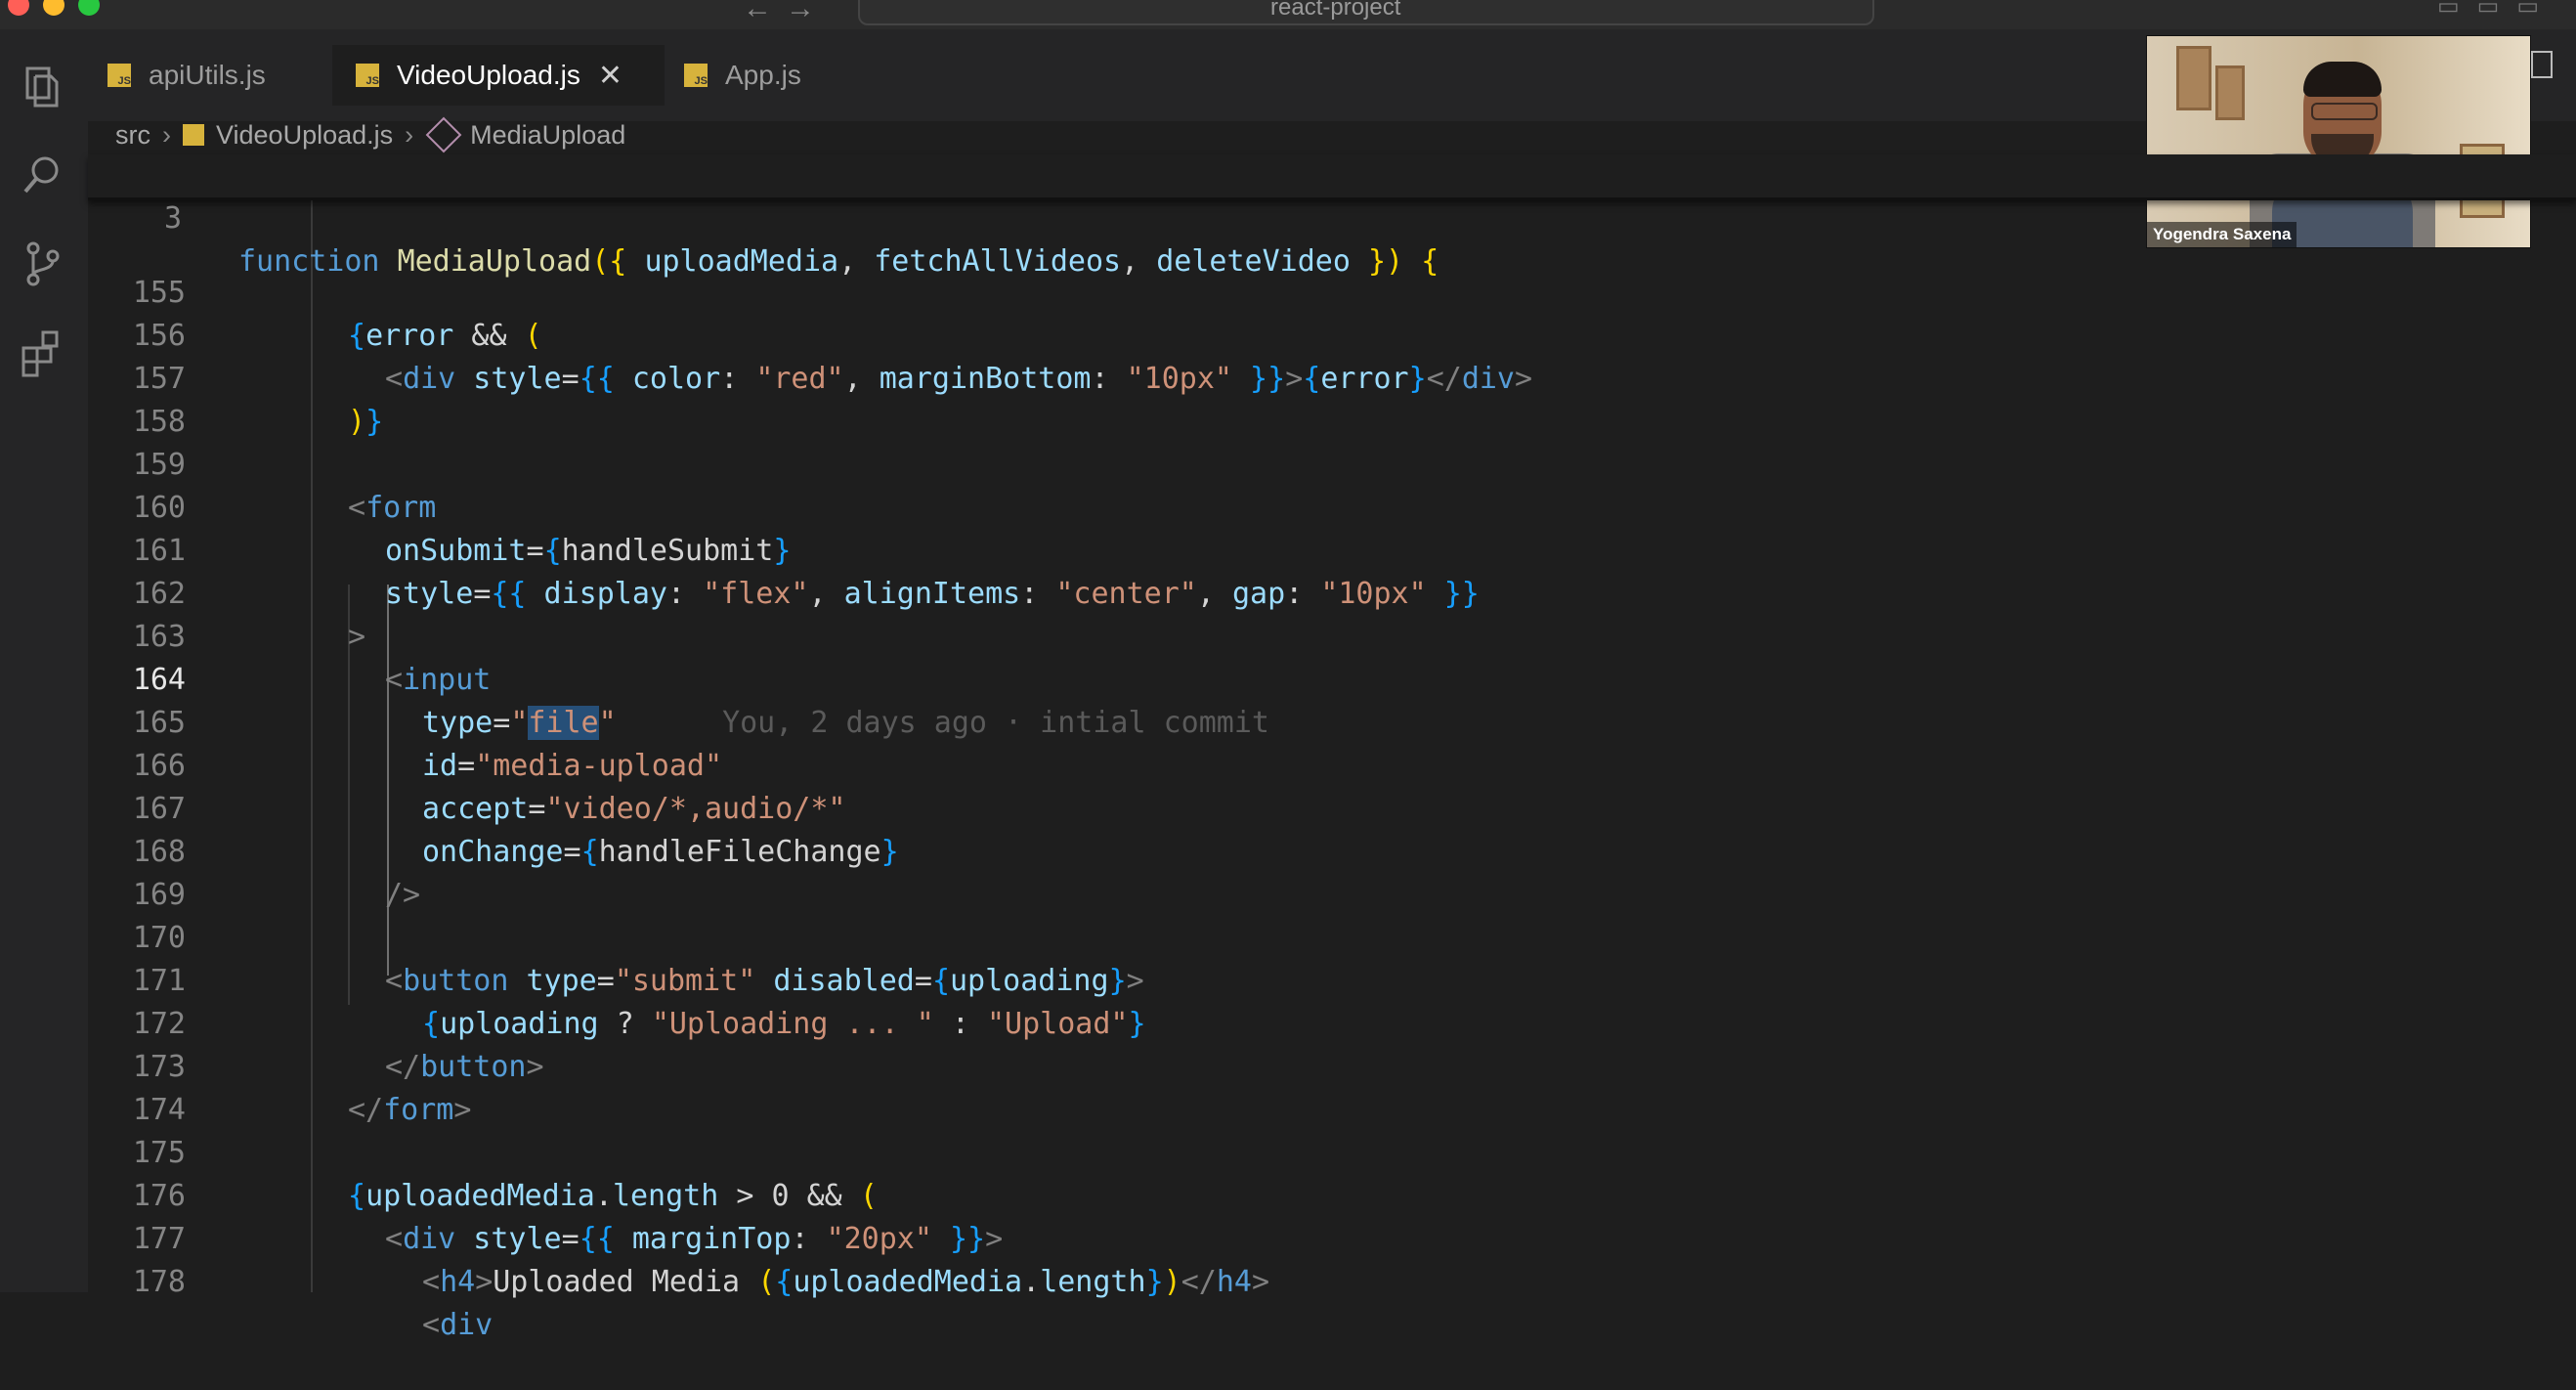 The image size is (2576, 1390). What do you see at coordinates (458, 1325) in the screenshot?
I see `code-text: <div` at bounding box center [458, 1325].